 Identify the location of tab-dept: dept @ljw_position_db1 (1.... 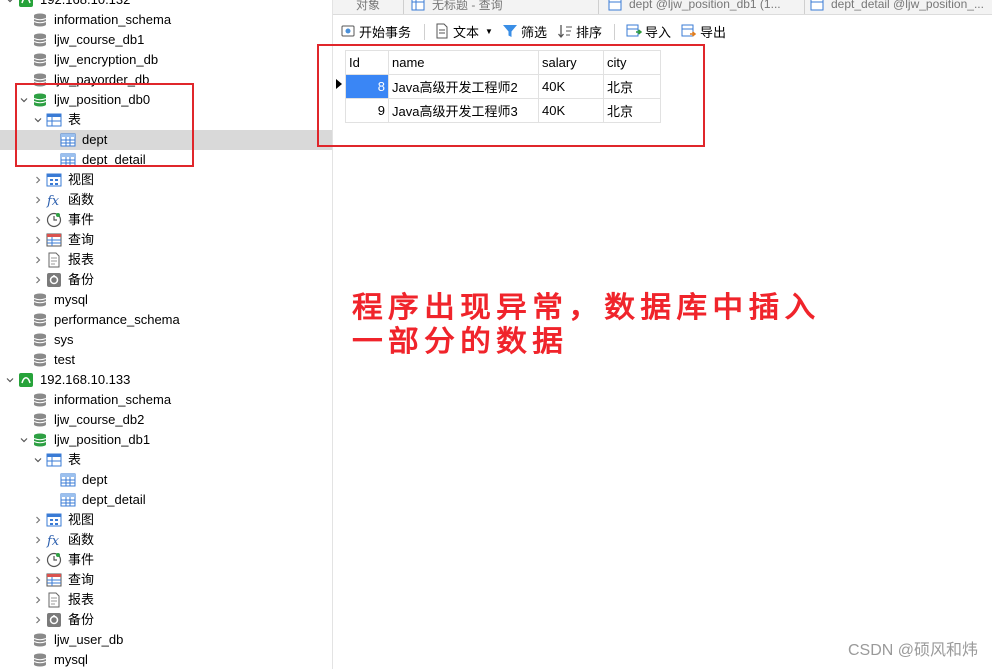
(694, 6).